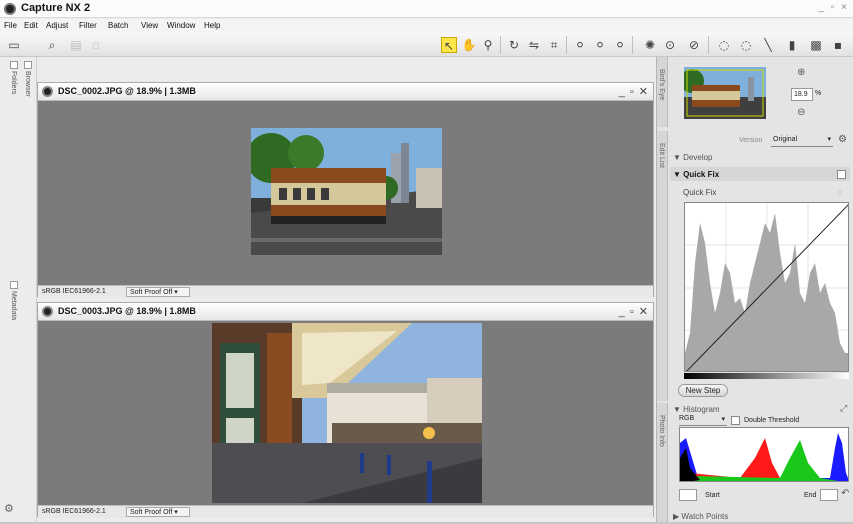 The height and width of the screenshot is (524, 853). I want to click on zoom-icon: ⚲, so click(488, 45).